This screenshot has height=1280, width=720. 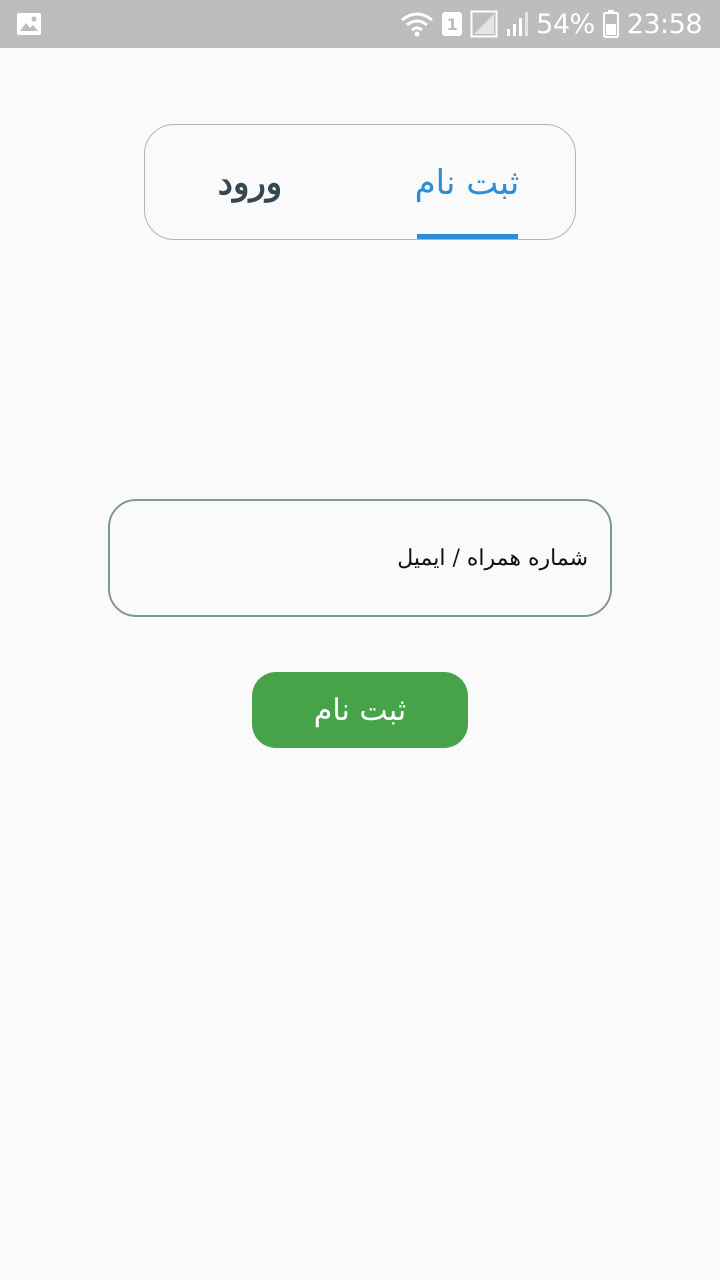 I want to click on battery-percent: 54%, so click(x=565, y=24).